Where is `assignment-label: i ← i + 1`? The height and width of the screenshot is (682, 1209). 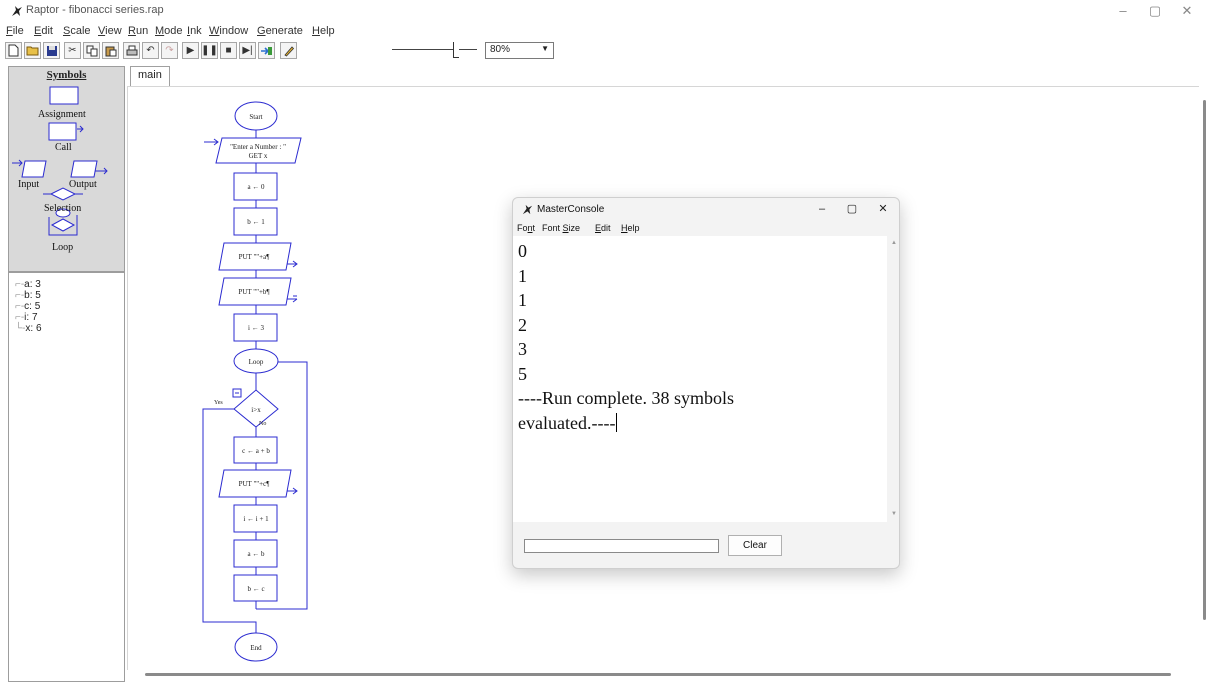
assignment-label: i ← i + 1 is located at coordinates (256, 519).